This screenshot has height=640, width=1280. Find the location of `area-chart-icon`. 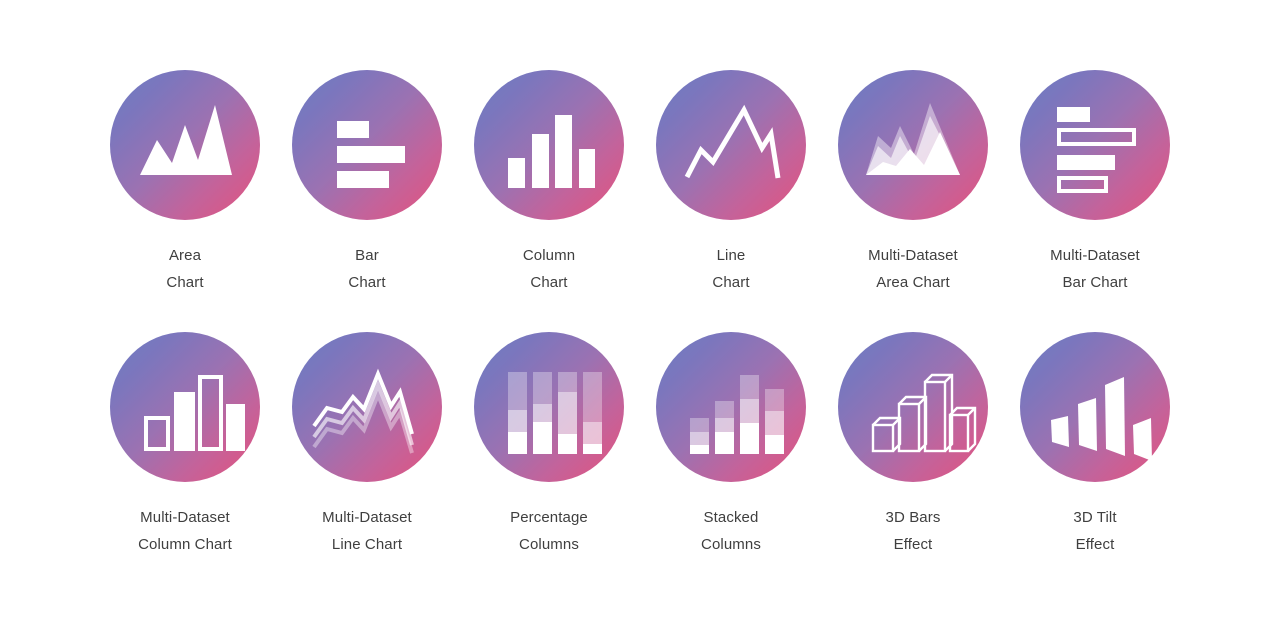

area-chart-icon is located at coordinates (185, 145).